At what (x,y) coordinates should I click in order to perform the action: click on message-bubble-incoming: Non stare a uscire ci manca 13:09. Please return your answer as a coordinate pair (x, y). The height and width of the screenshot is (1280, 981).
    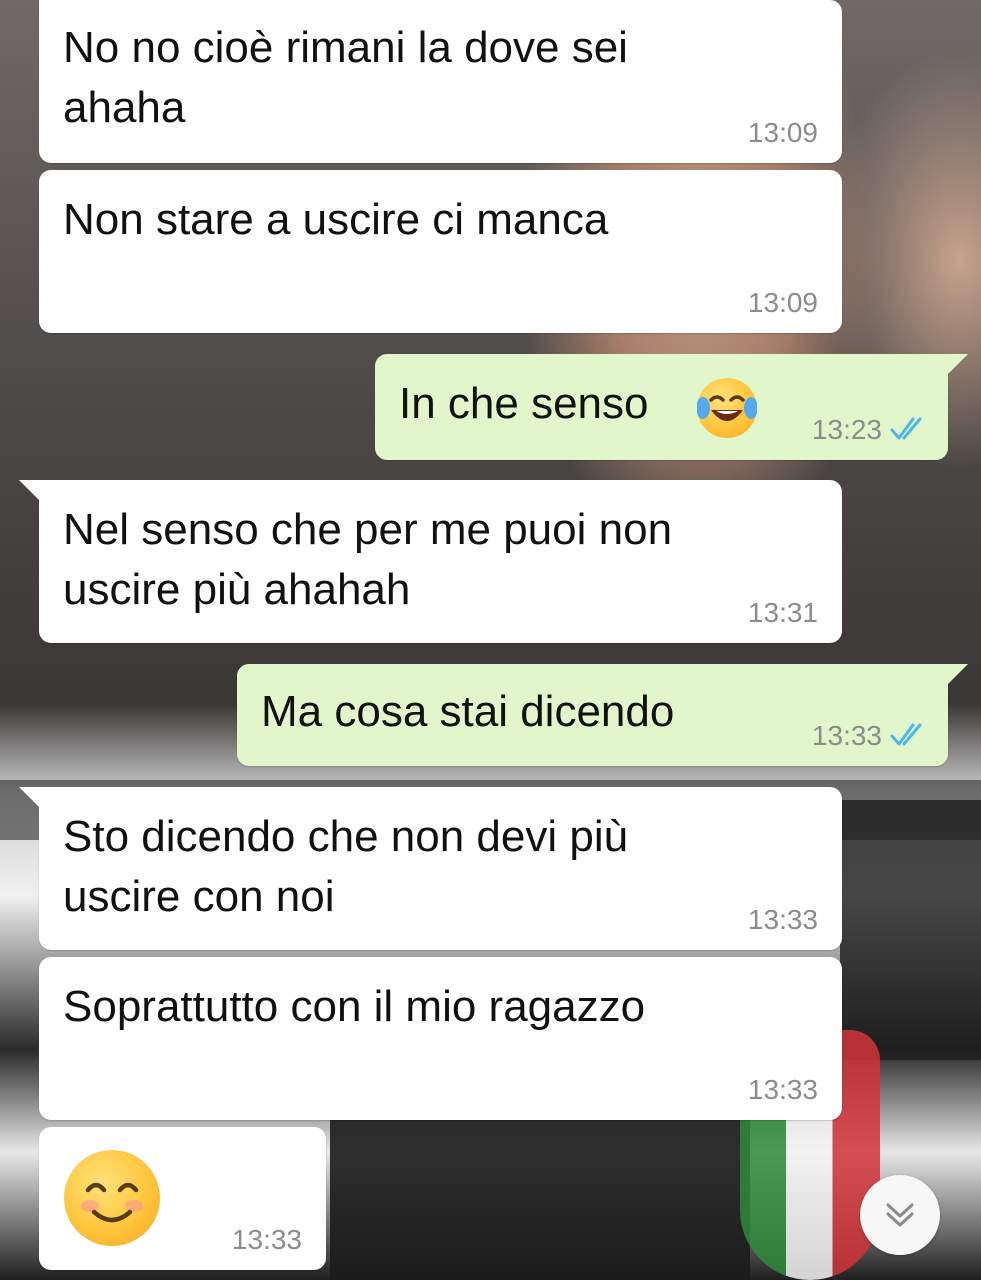
    Looking at the image, I should click on (440, 251).